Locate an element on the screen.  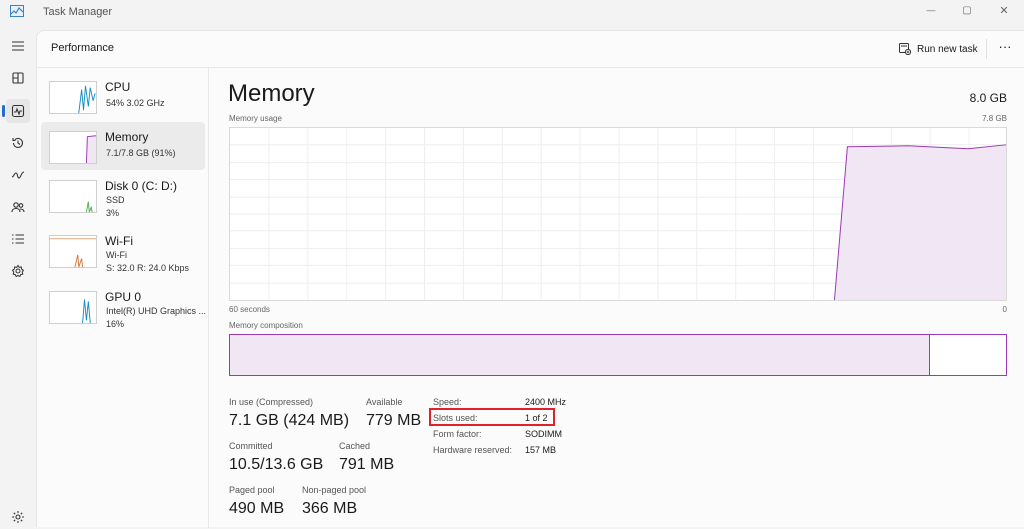
services-icon is located at coordinates (18, 271).